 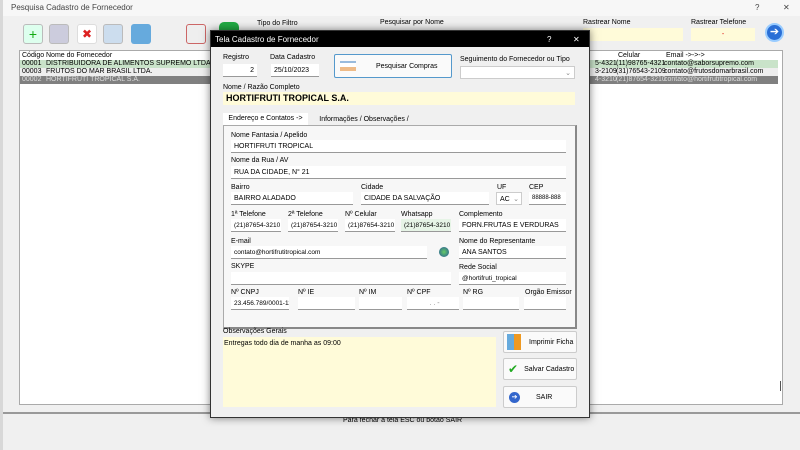 What do you see at coordinates (545, 303) in the screenshot?
I see `orgao-field` at bounding box center [545, 303].